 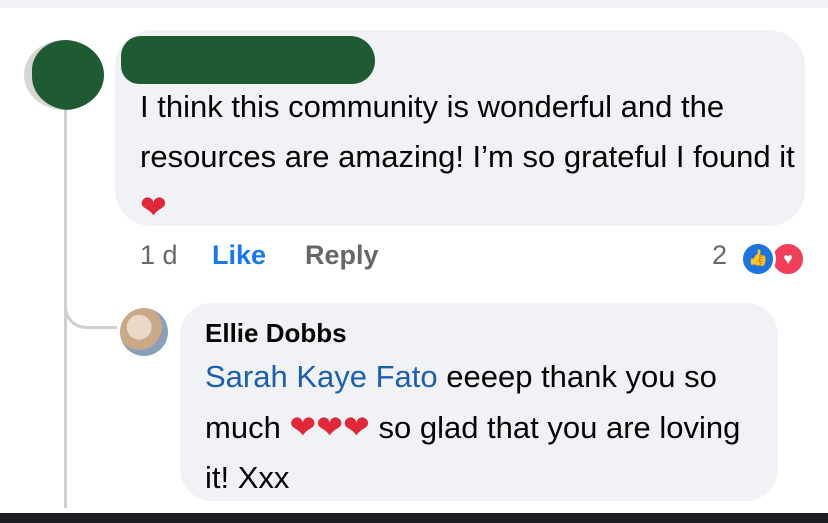 What do you see at coordinates (719, 255) in the screenshot?
I see `reaction-count: 2` at bounding box center [719, 255].